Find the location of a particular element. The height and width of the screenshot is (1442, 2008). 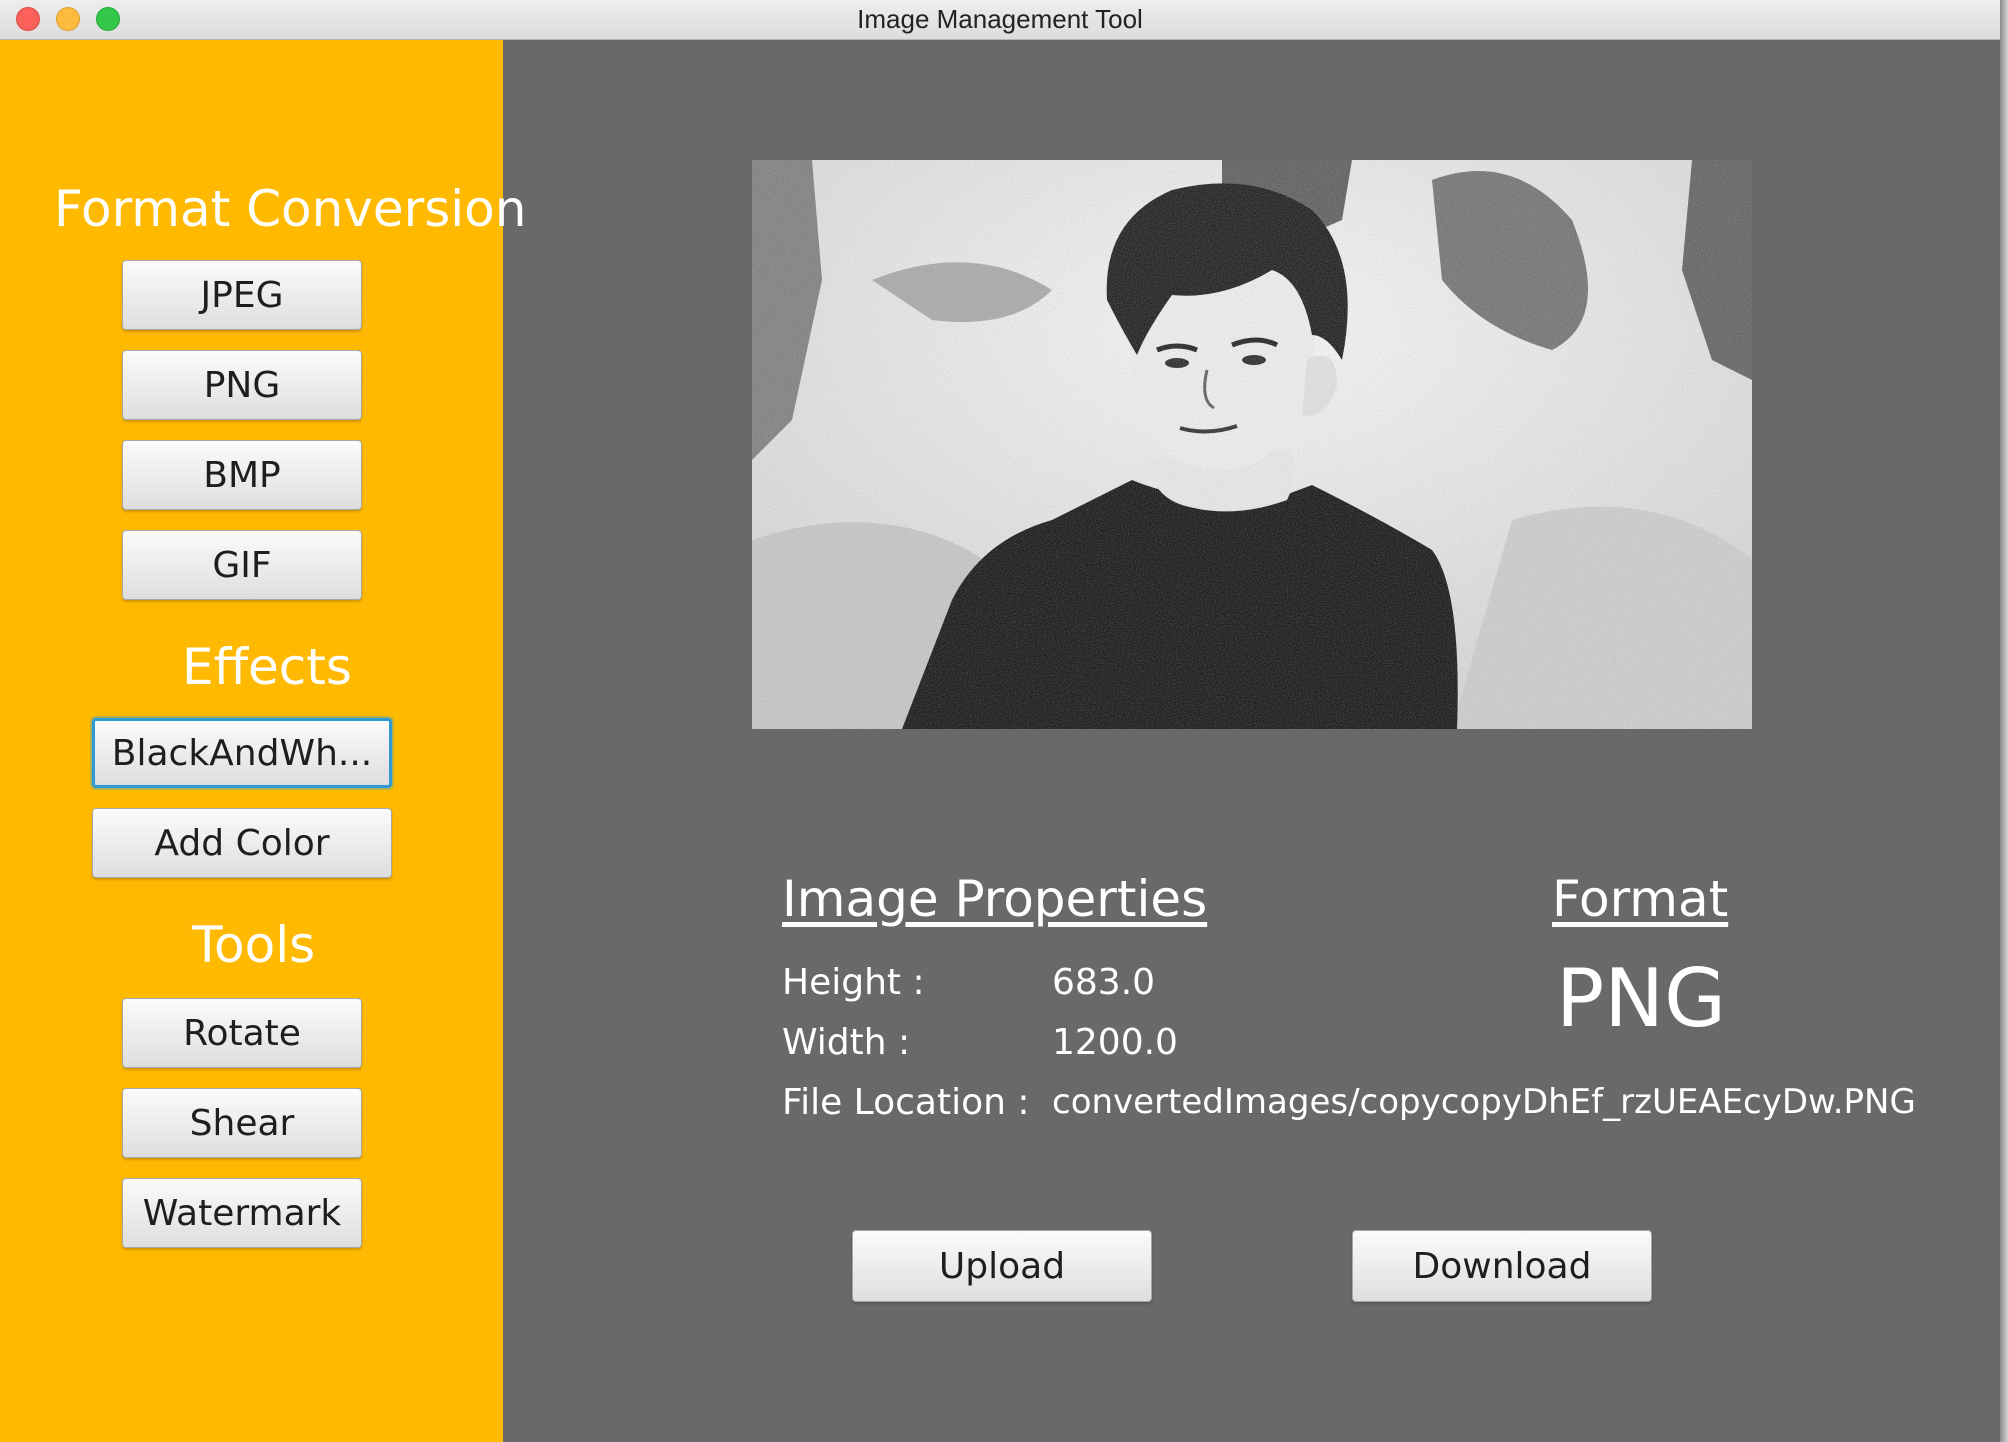

title-bar: Image Management Tool is located at coordinates (1000, 20).